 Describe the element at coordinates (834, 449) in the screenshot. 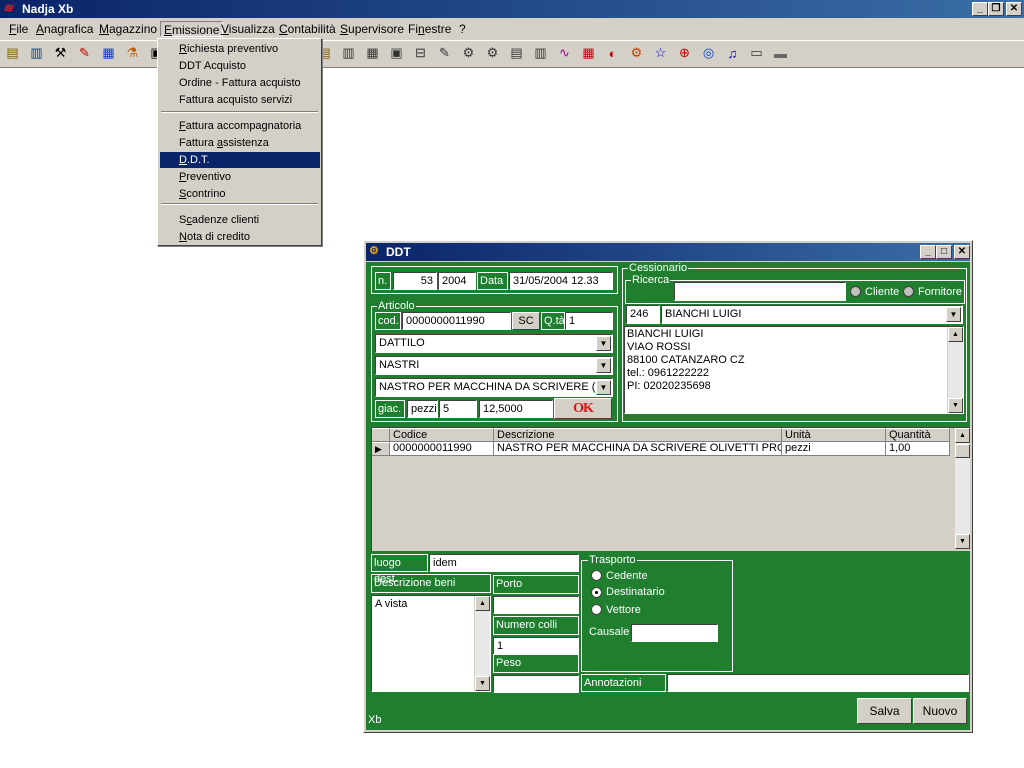

I see `grid-cell: pezzi` at that location.